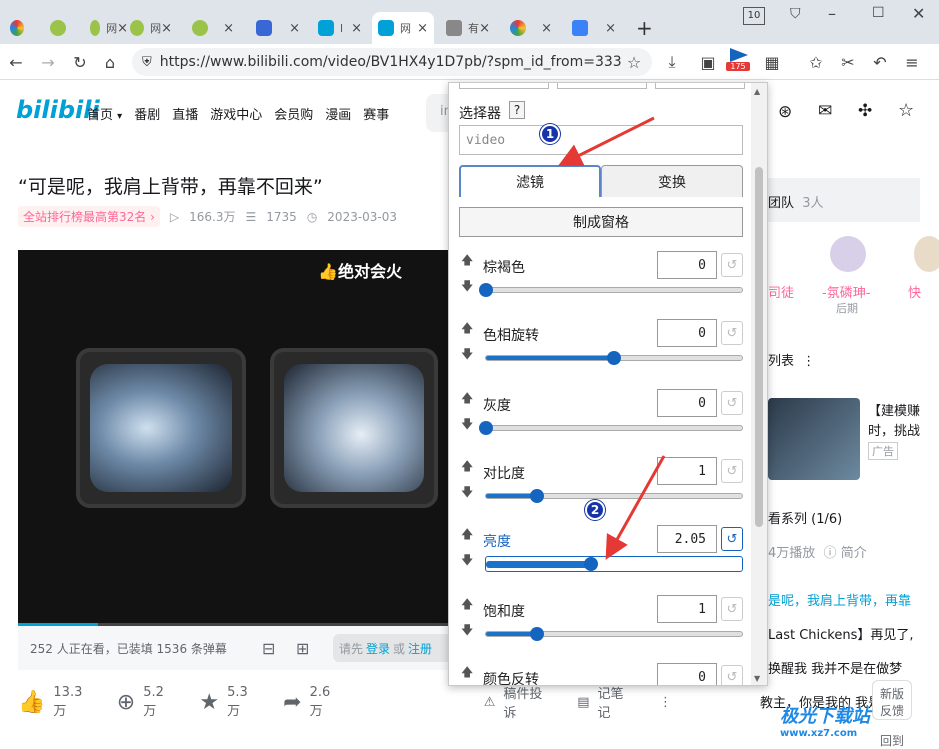 The image size is (939, 749). What do you see at coordinates (757, 91) in the screenshot?
I see `scroll-up-icon: ▲` at bounding box center [757, 91].